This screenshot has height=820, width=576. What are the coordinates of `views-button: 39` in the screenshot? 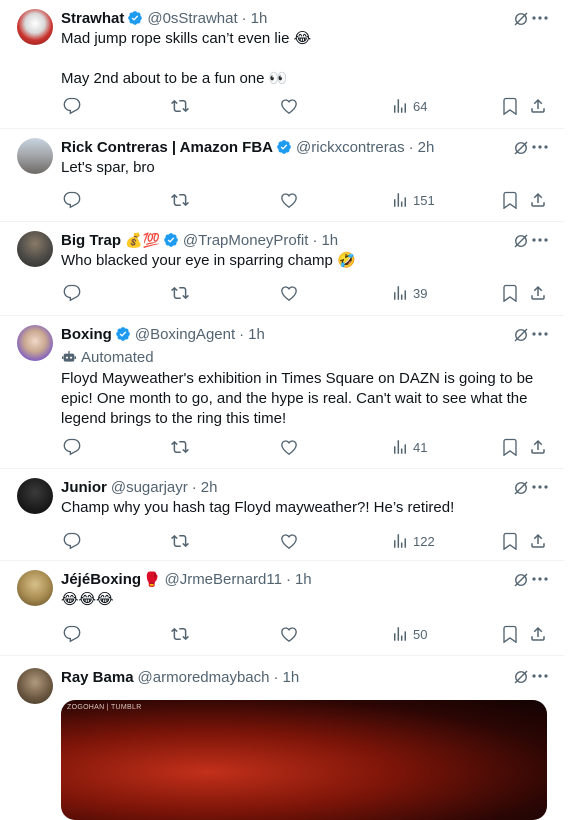 It's located at (409, 293).